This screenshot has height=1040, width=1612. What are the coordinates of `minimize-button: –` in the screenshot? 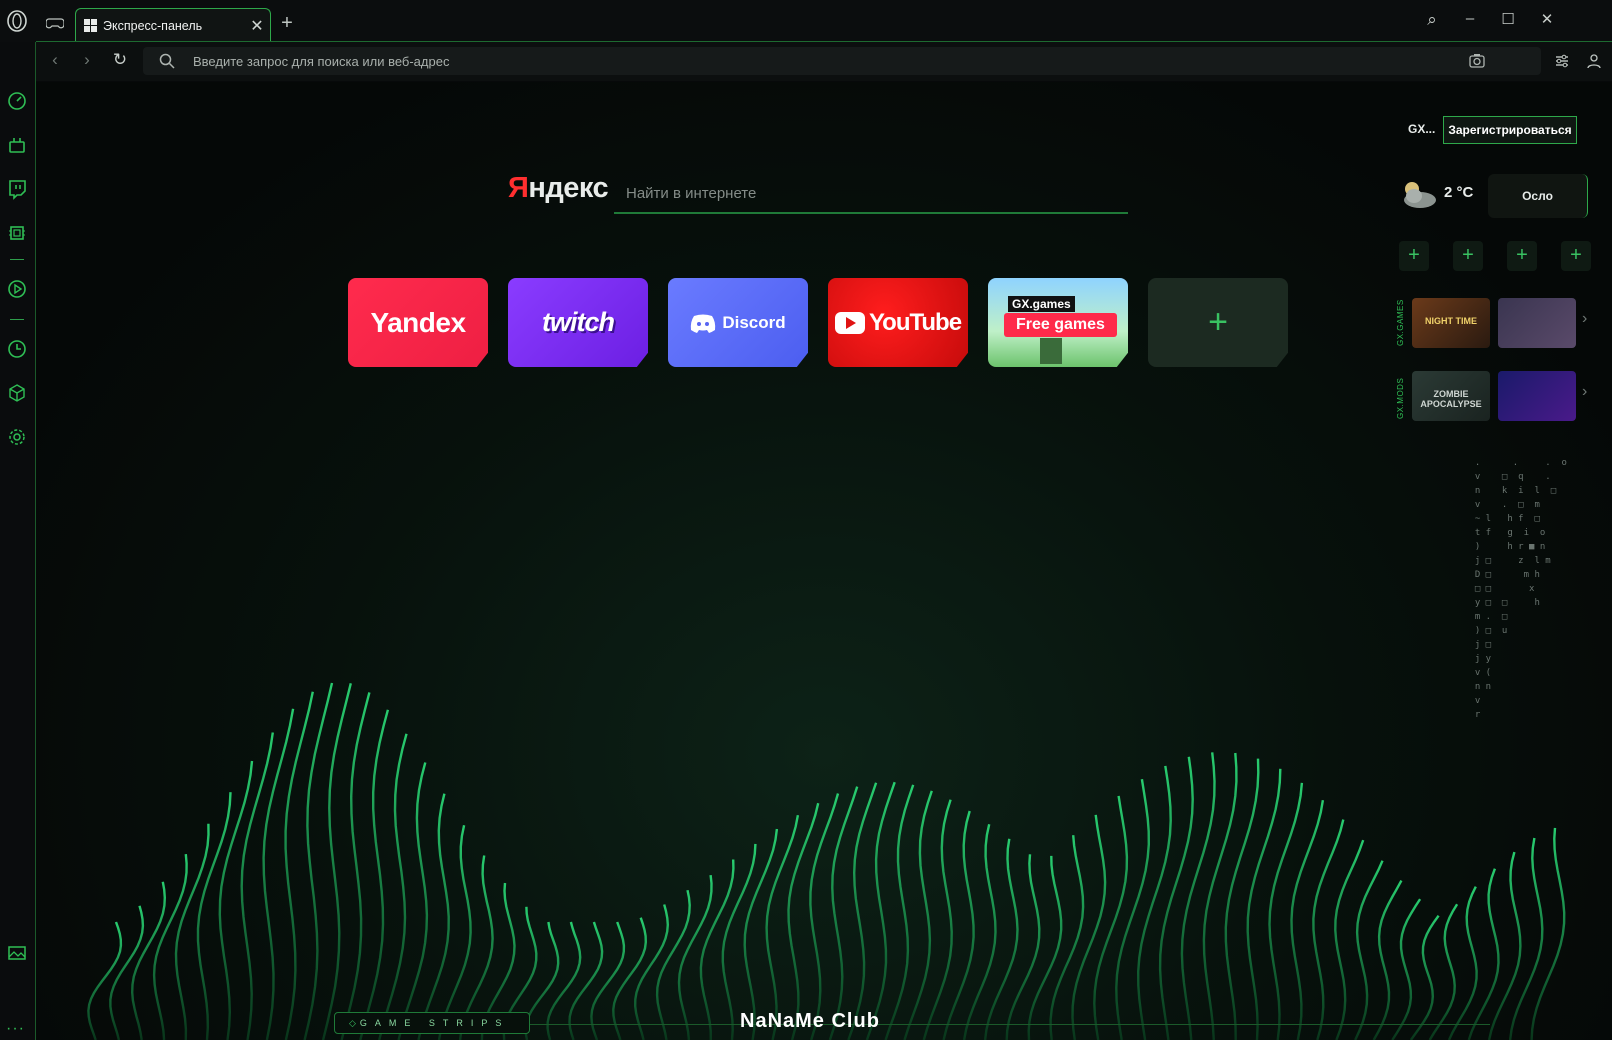 It's located at (1470, 18).